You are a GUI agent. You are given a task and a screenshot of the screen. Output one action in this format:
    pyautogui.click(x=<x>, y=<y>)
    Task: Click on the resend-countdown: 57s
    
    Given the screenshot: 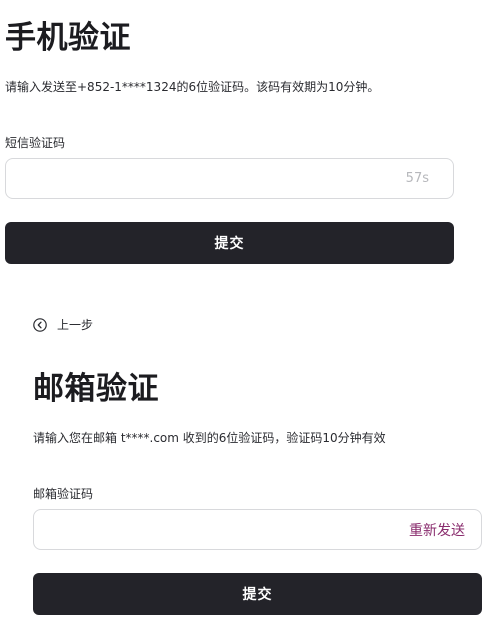 What is the action you would take?
    pyautogui.click(x=417, y=178)
    